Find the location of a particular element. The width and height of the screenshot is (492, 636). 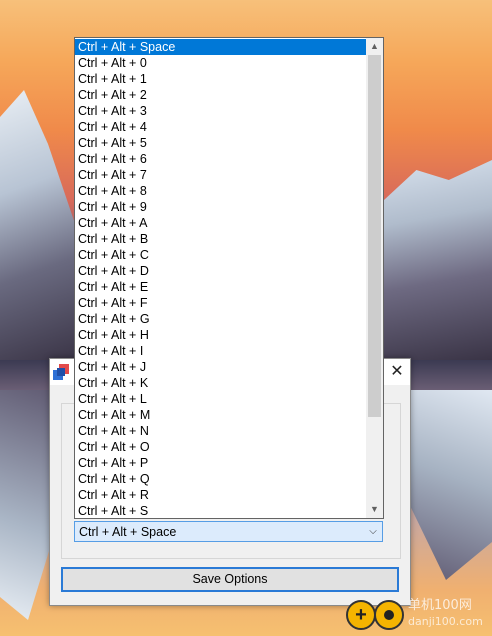

dropdown-item: Ctrl + Alt + F is located at coordinates (221, 303).